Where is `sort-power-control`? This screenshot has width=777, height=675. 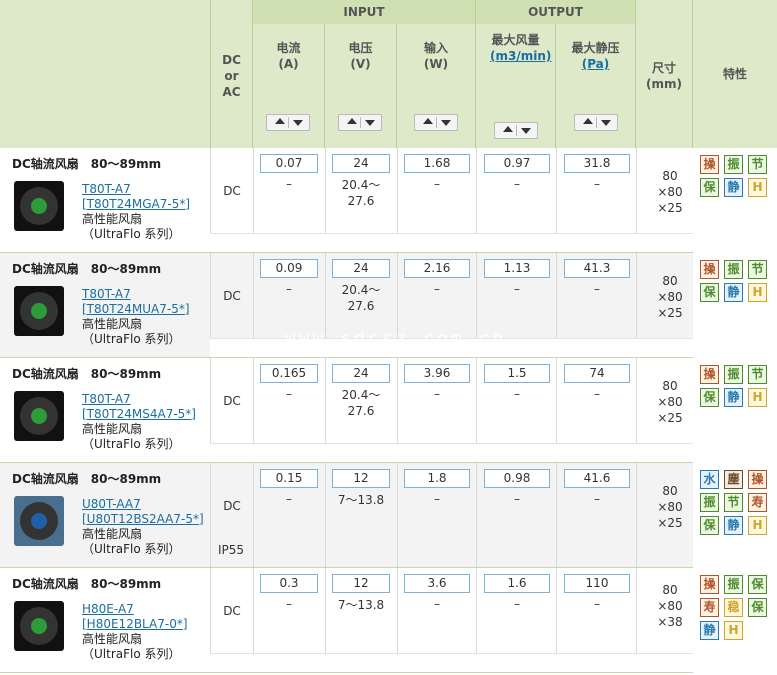 sort-power-control is located at coordinates (436, 122).